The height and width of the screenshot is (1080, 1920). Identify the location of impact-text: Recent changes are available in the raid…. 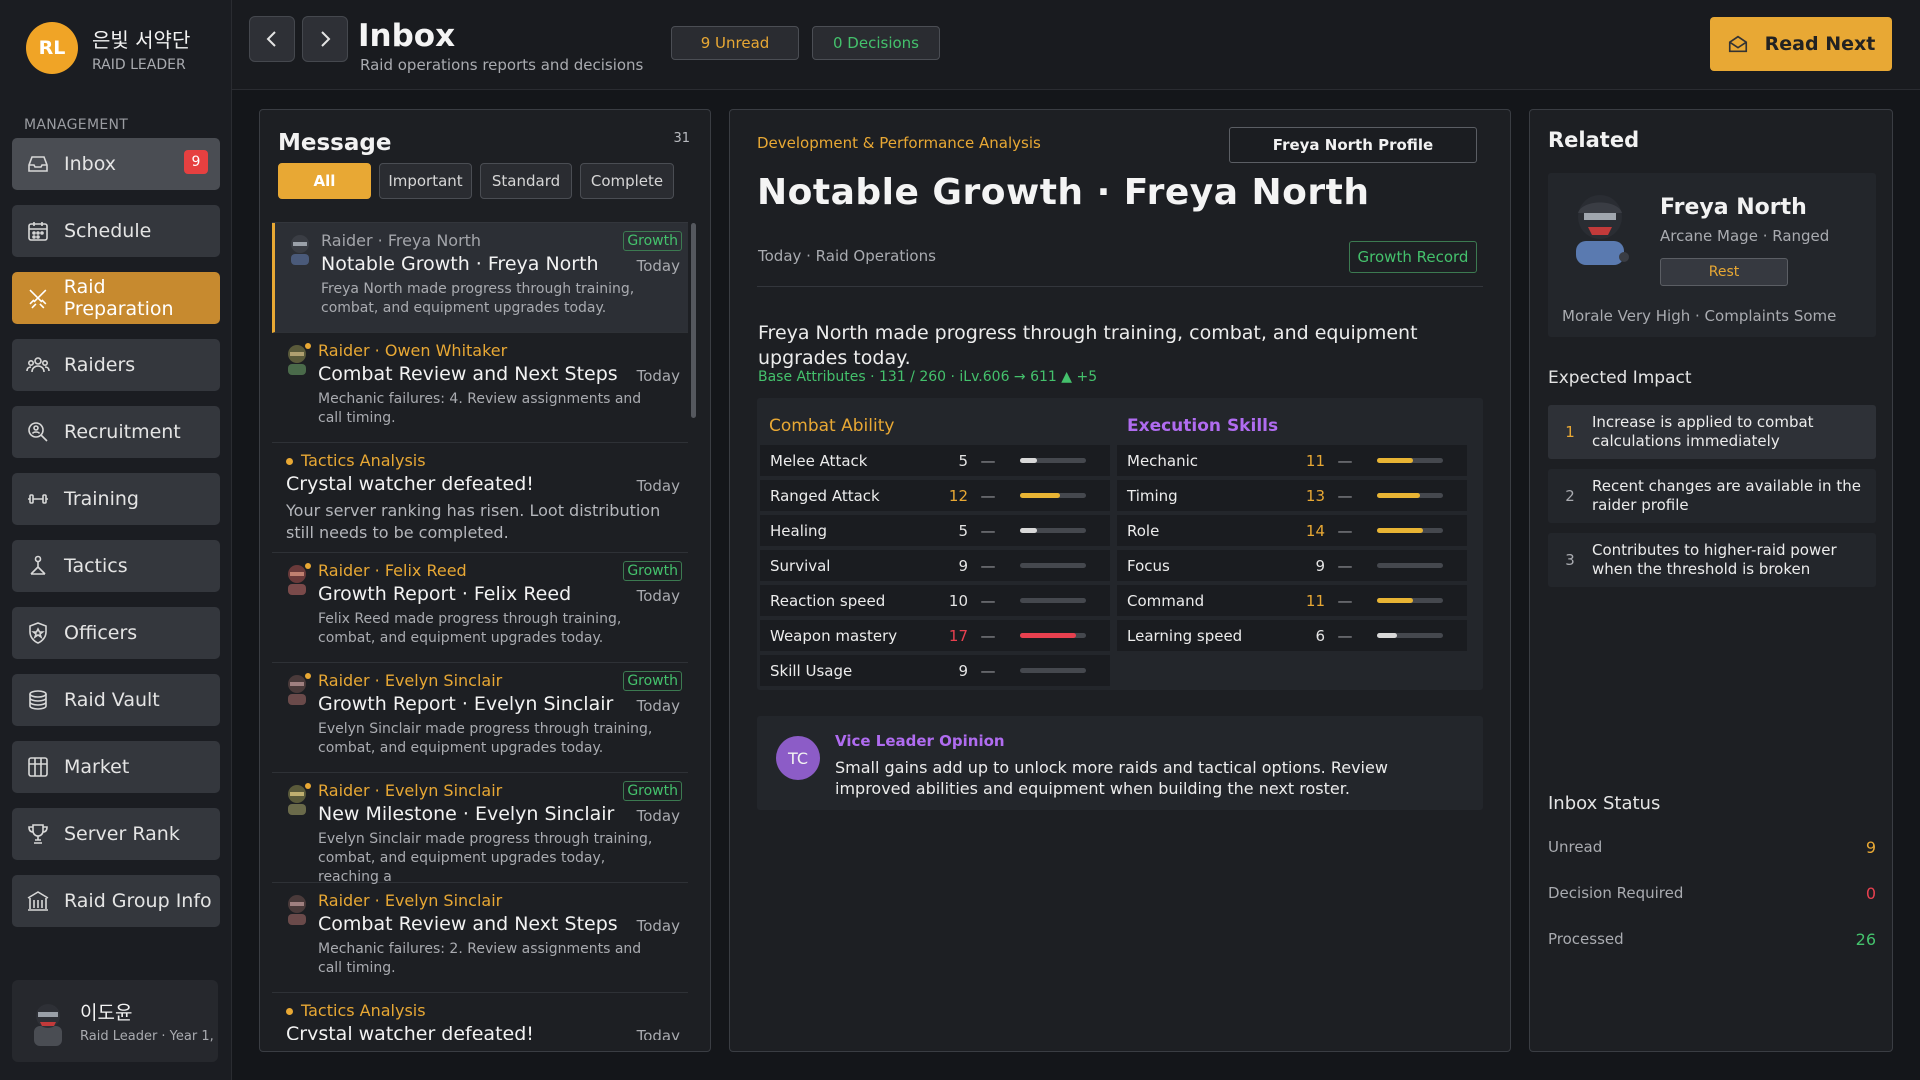
(1726, 495).